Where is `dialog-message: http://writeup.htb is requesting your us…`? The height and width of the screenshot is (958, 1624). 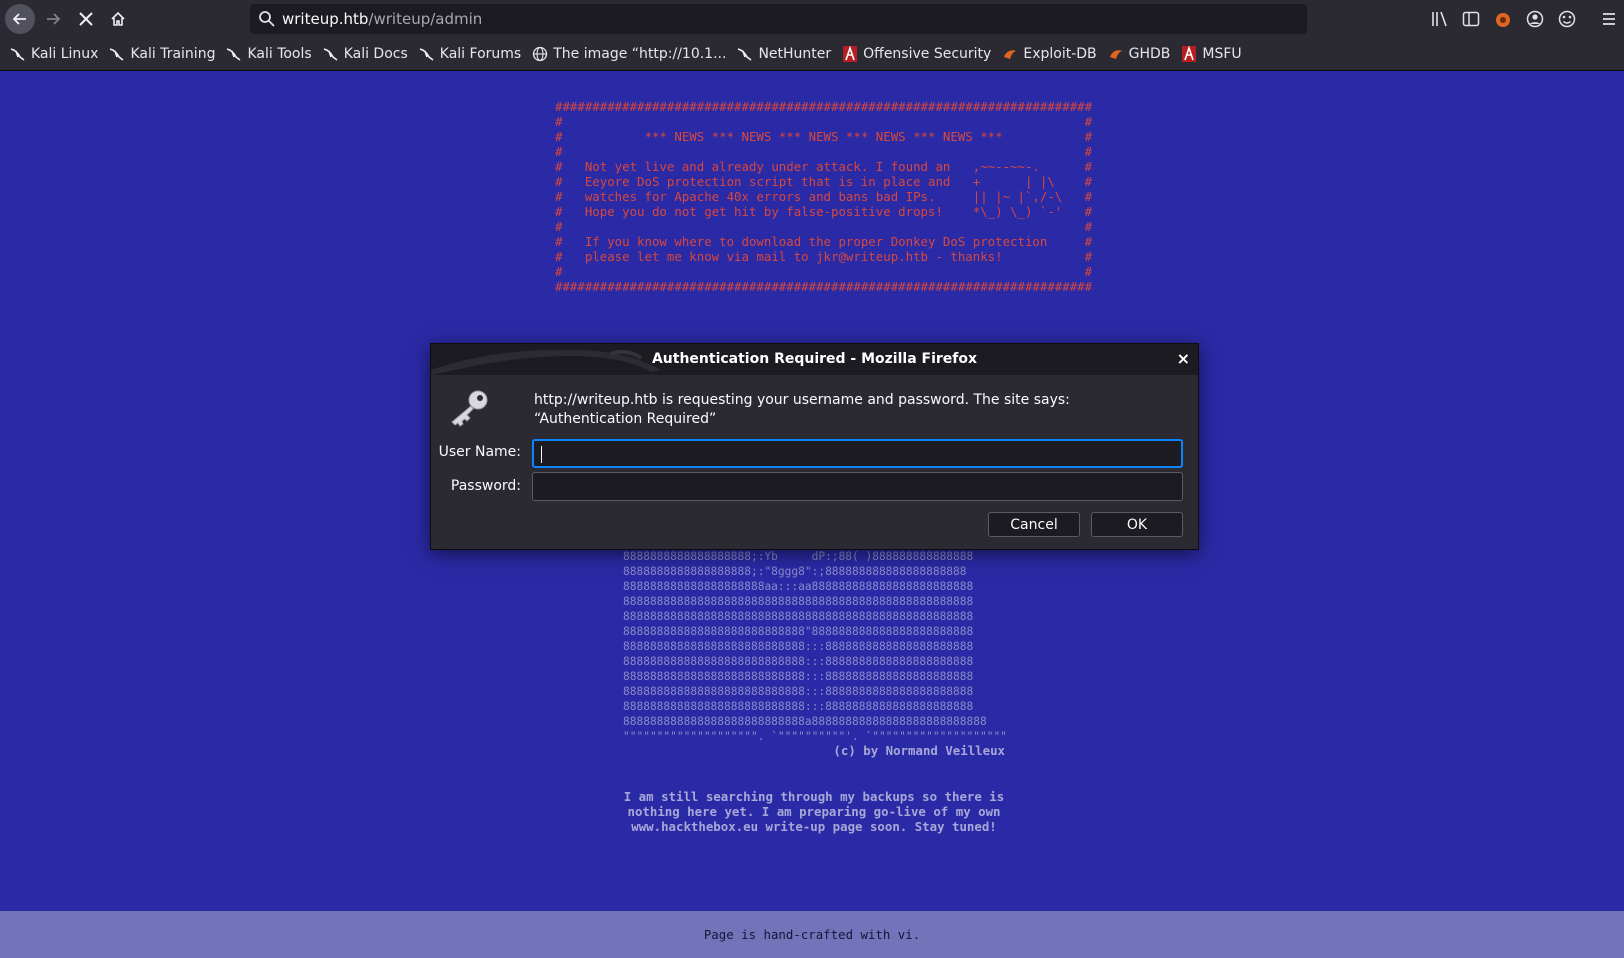
dialog-message: http://writeup.htb is requesting your us… is located at coordinates (802, 409).